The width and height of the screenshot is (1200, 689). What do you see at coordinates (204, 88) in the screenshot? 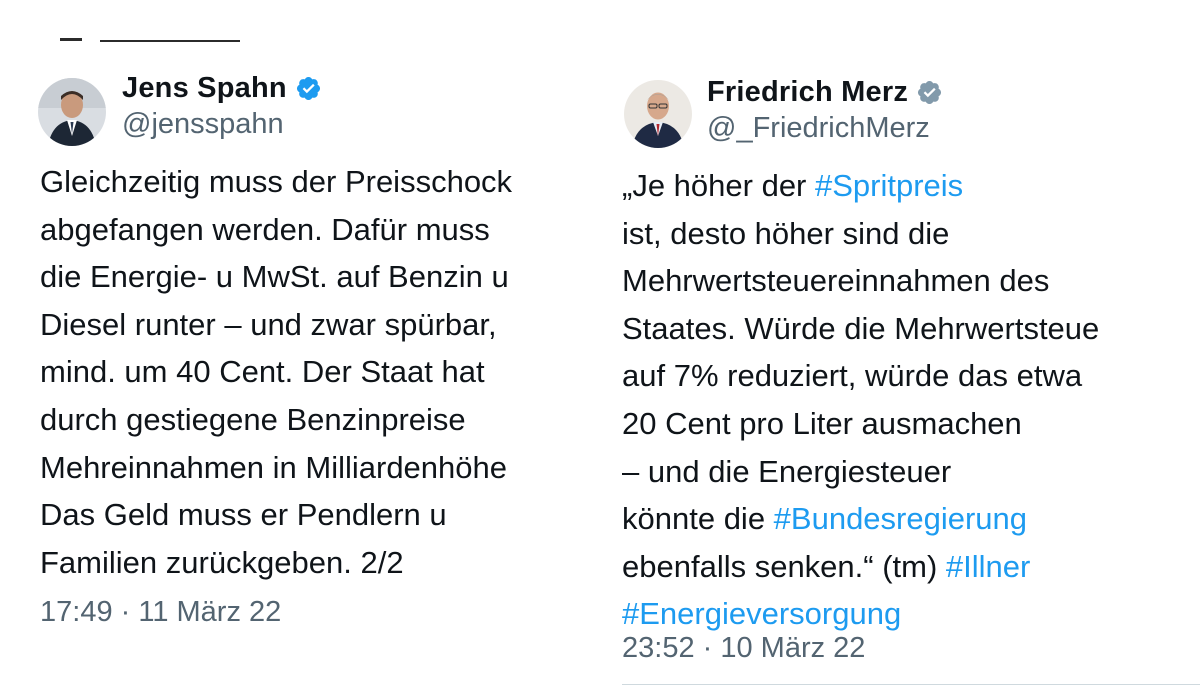
I see `author-display-name: Jens Spahn` at bounding box center [204, 88].